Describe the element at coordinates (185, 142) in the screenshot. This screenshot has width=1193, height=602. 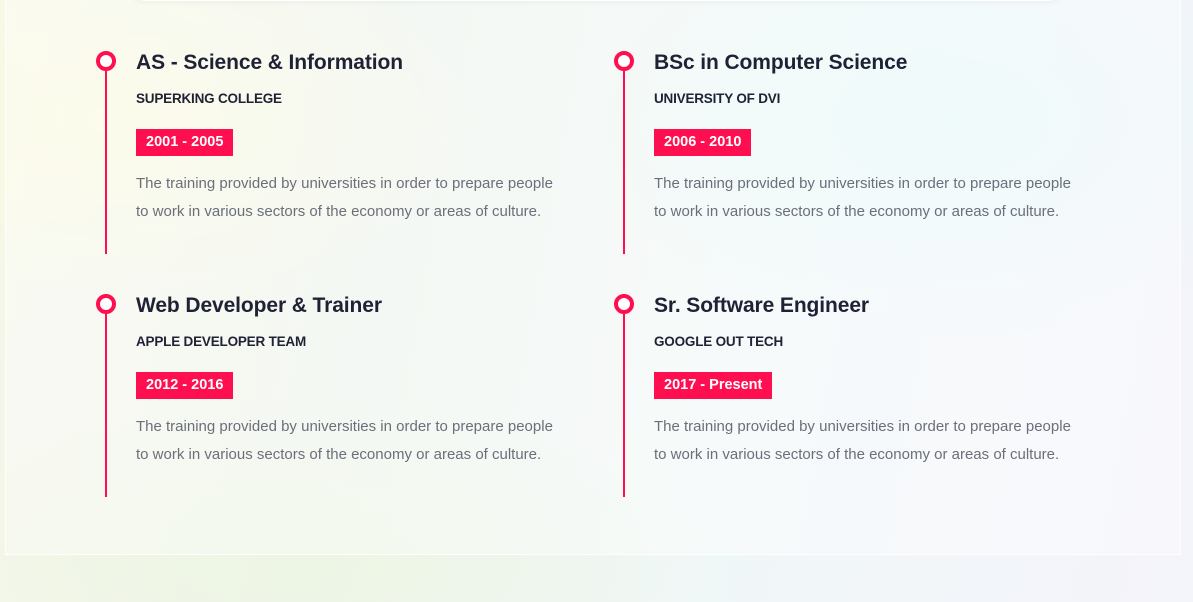
I see `date-badge: 2001 - 2005` at that location.